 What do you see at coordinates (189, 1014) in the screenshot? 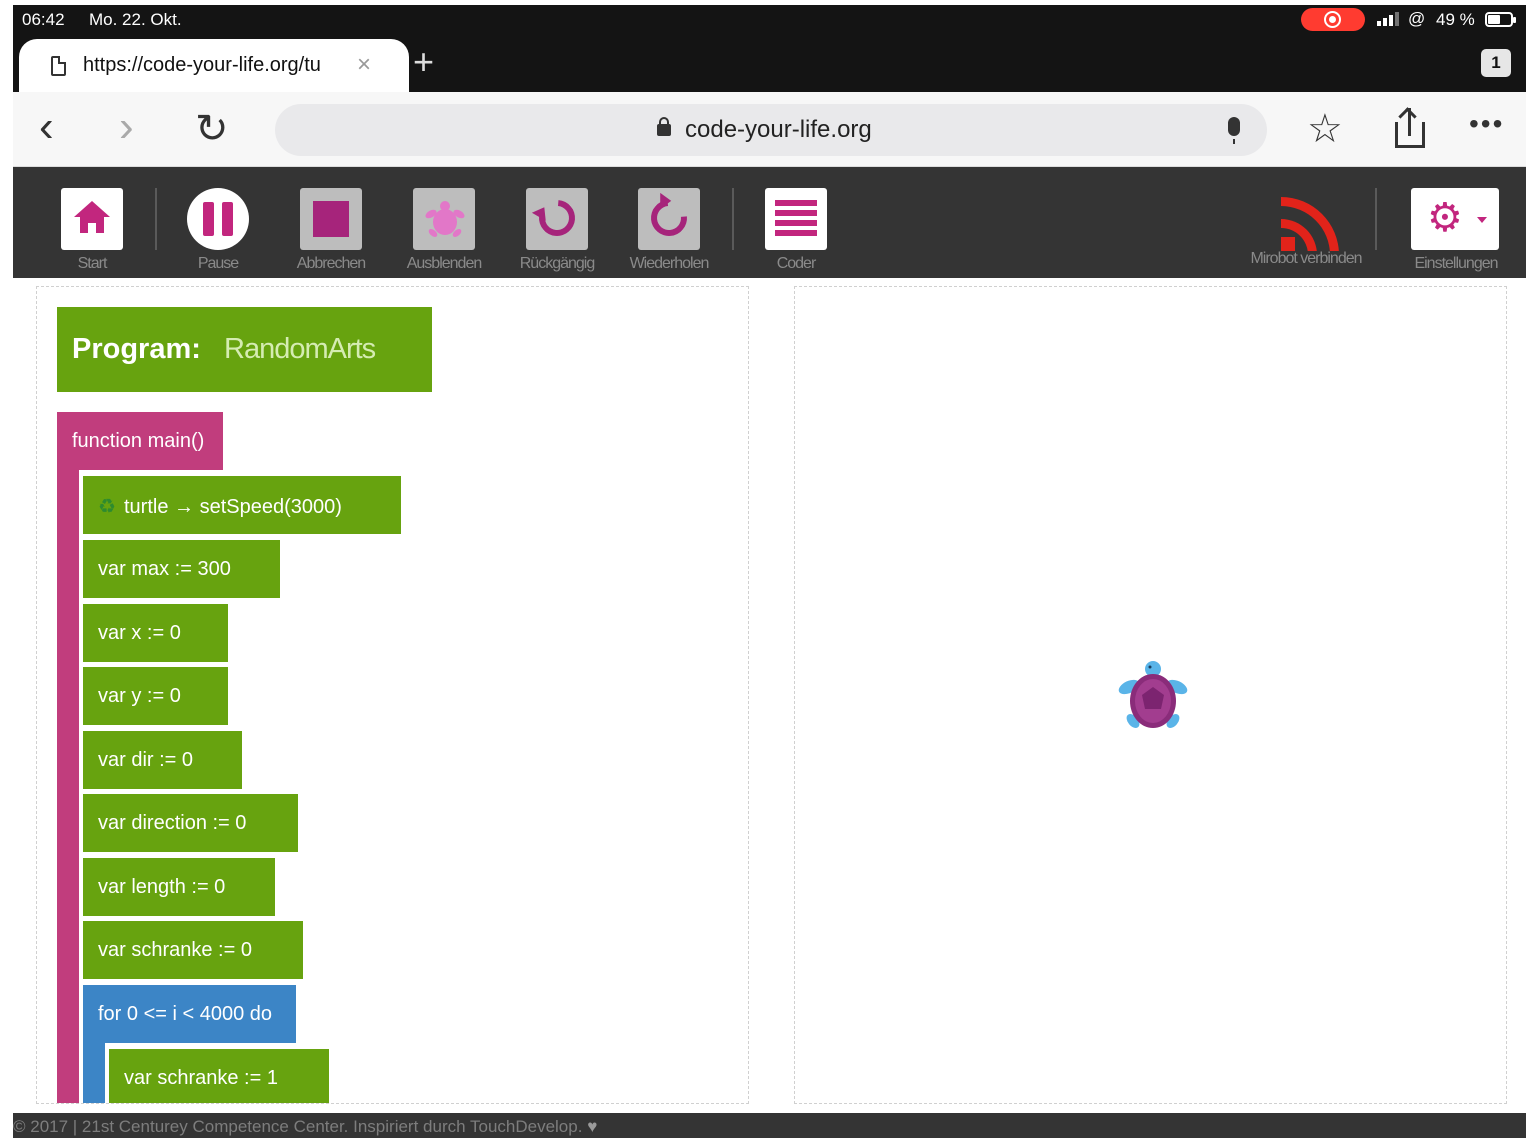
I see `for-loop-block: for 0 <= i < 4000 do` at bounding box center [189, 1014].